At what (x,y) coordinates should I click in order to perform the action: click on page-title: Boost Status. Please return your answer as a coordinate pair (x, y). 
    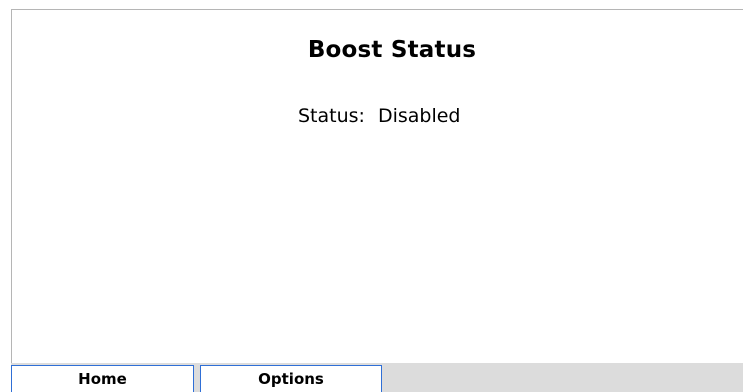
    Looking at the image, I should click on (392, 50).